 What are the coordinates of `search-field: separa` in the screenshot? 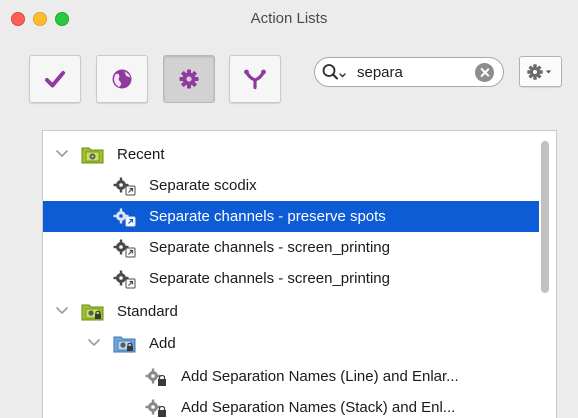 It's located at (409, 72).